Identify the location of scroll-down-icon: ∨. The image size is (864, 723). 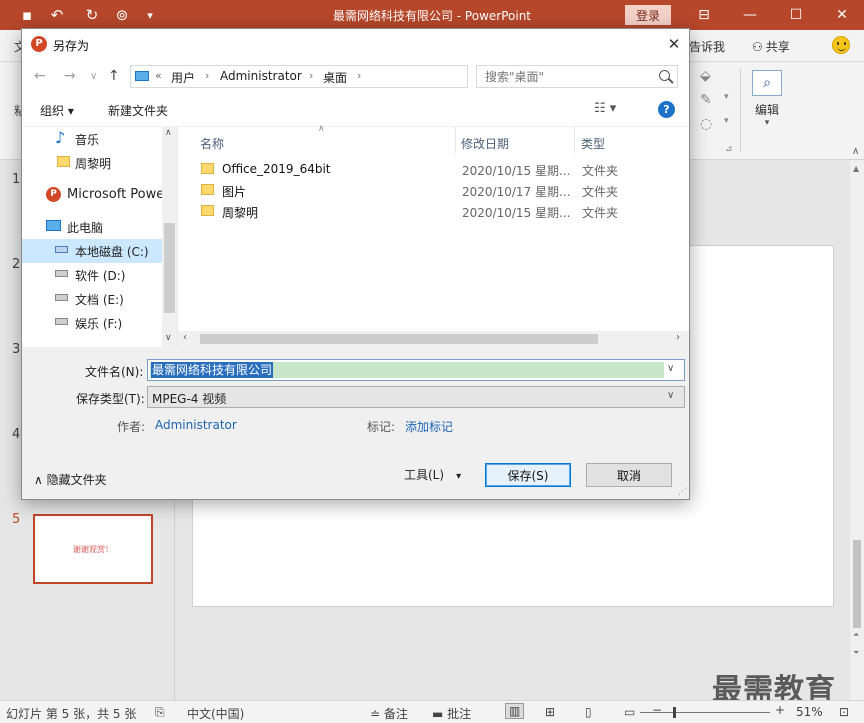
(168, 338).